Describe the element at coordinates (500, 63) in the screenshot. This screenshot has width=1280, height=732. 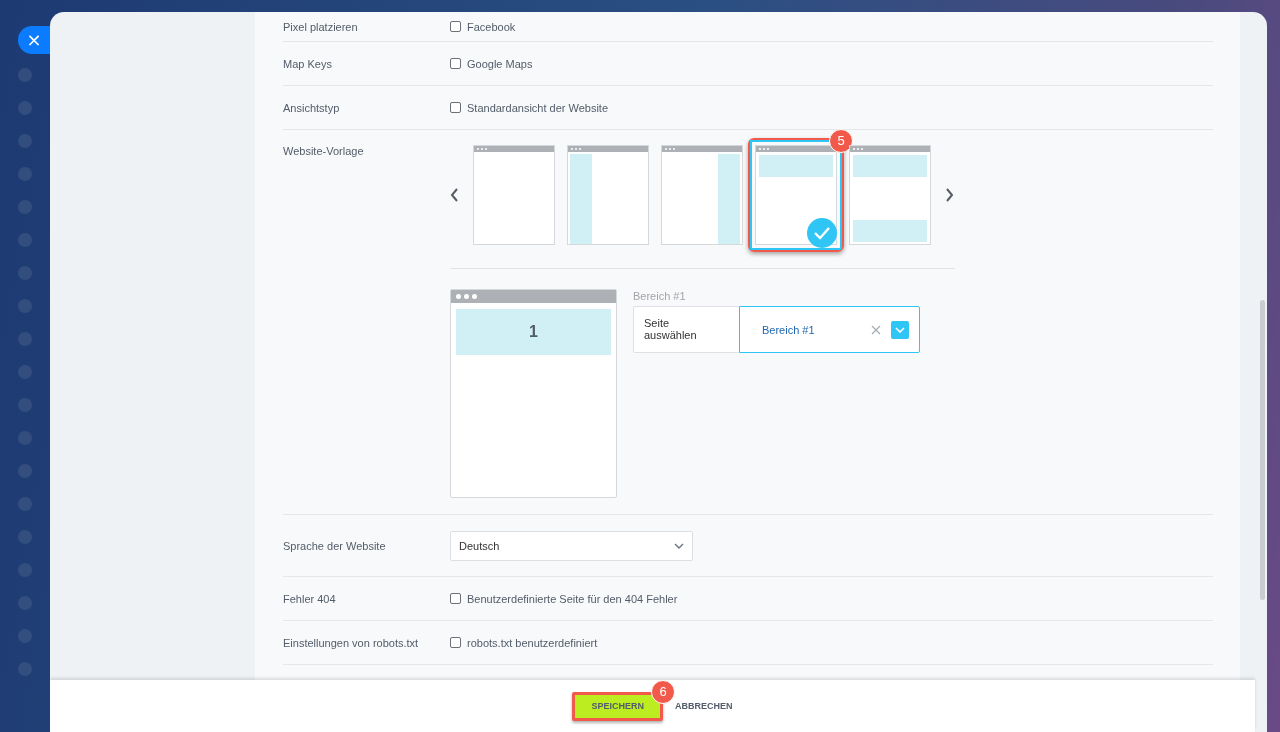
I see `checkbox-label: Google Maps` at that location.